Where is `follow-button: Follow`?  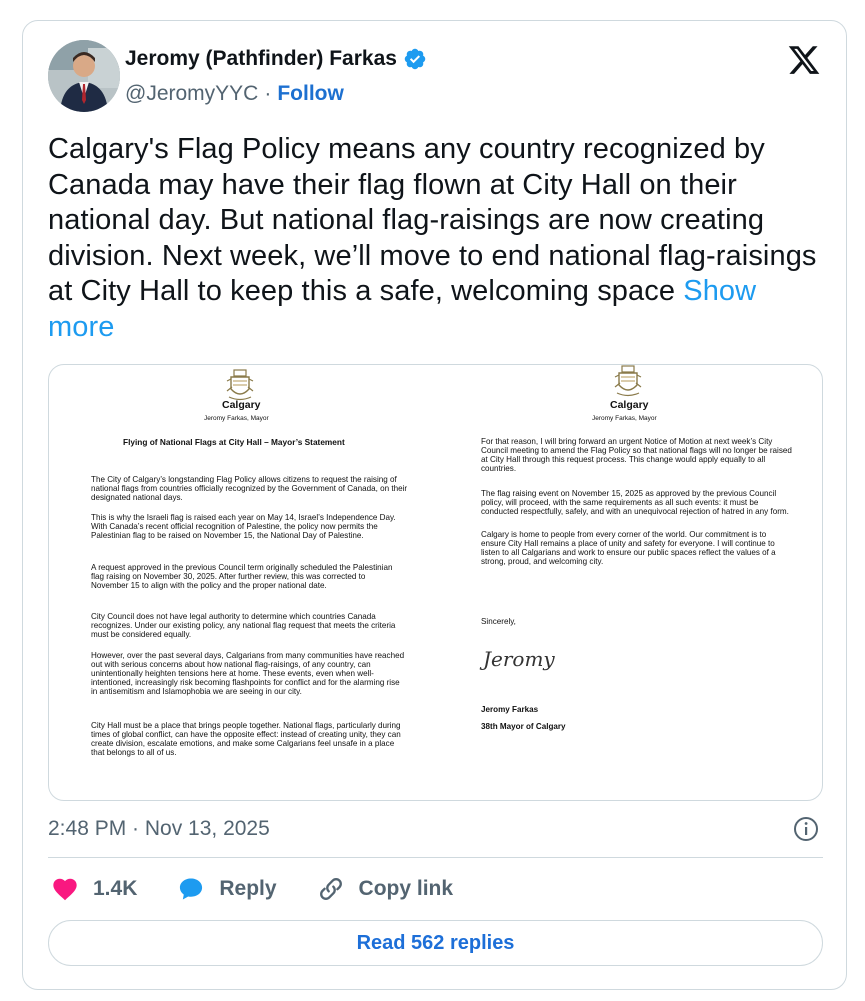
follow-button: Follow is located at coordinates (310, 94).